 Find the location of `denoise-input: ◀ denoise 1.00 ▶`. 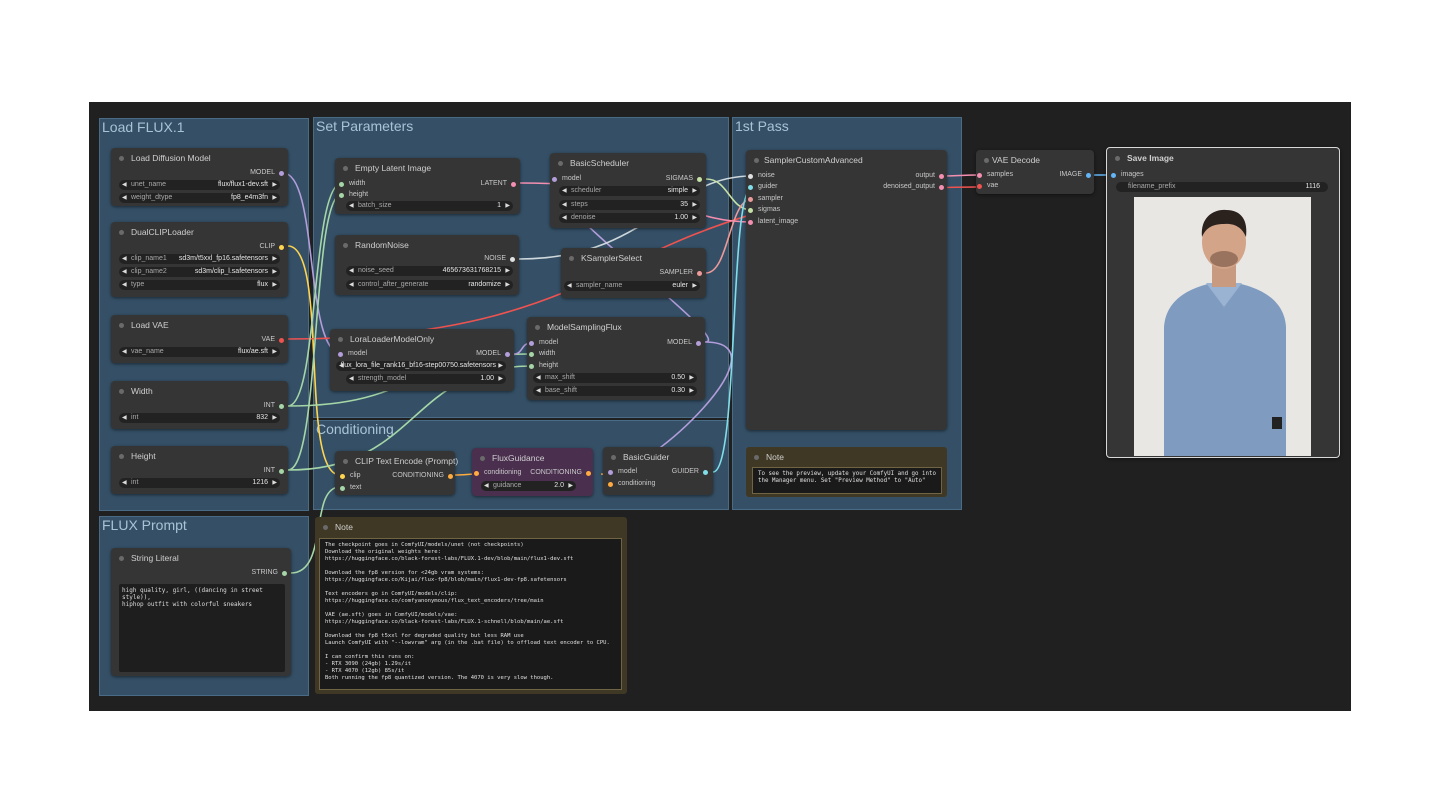

denoise-input: ◀ denoise 1.00 ▶ is located at coordinates (629, 218).